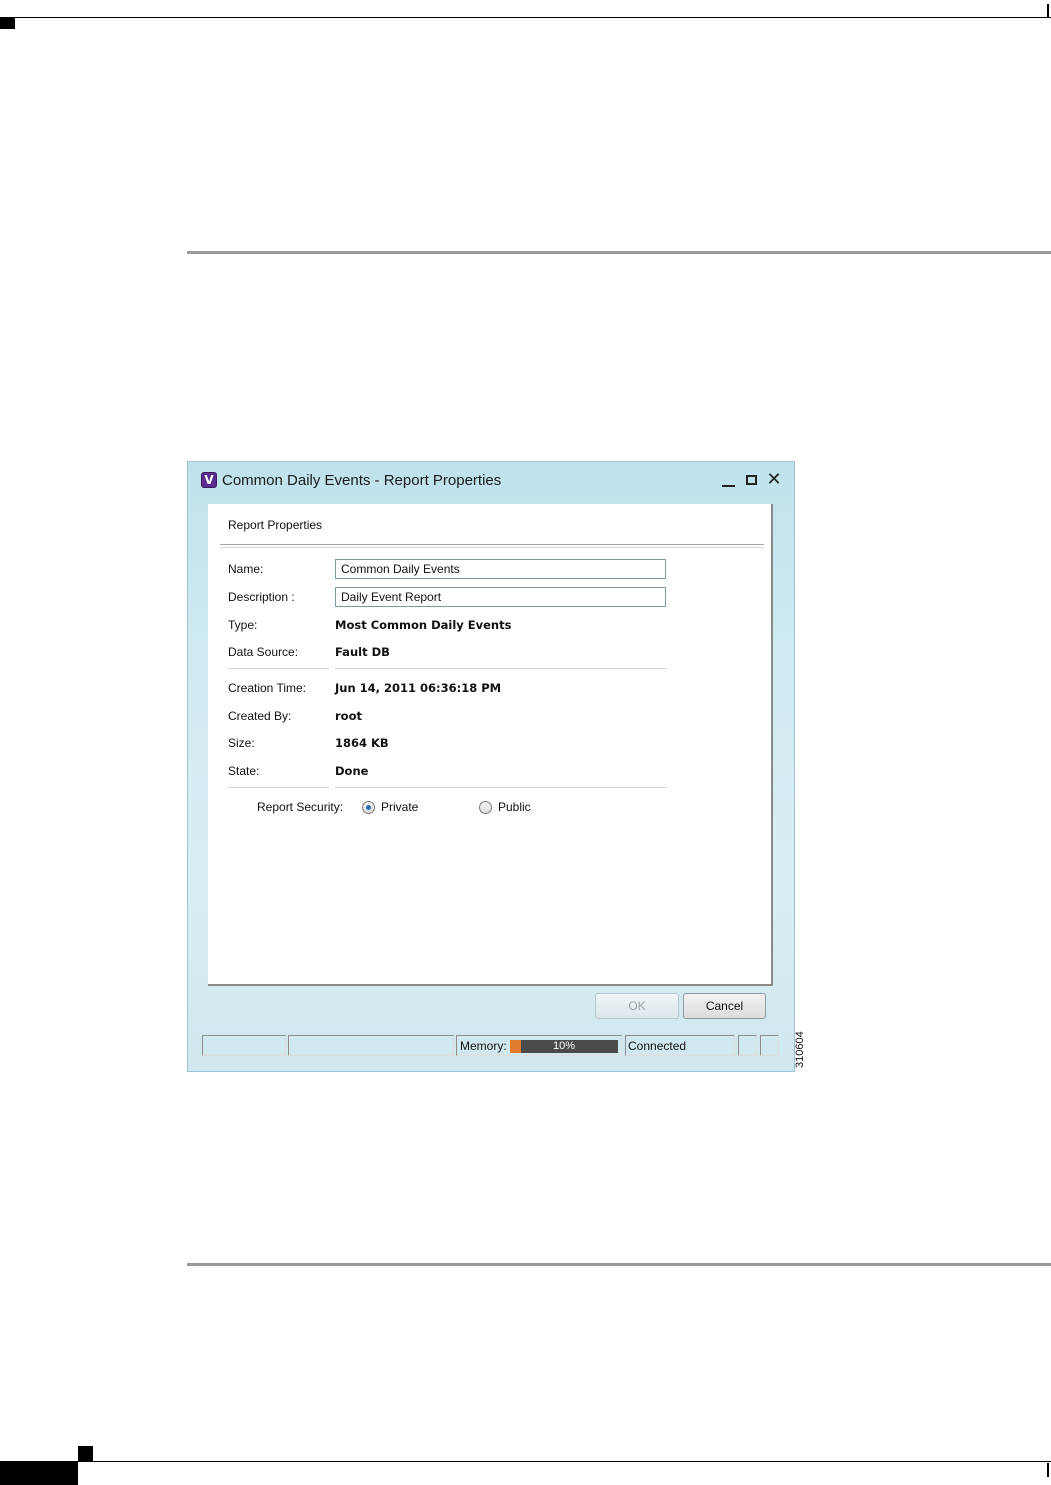  I want to click on connection-status: Connected, so click(680, 1045).